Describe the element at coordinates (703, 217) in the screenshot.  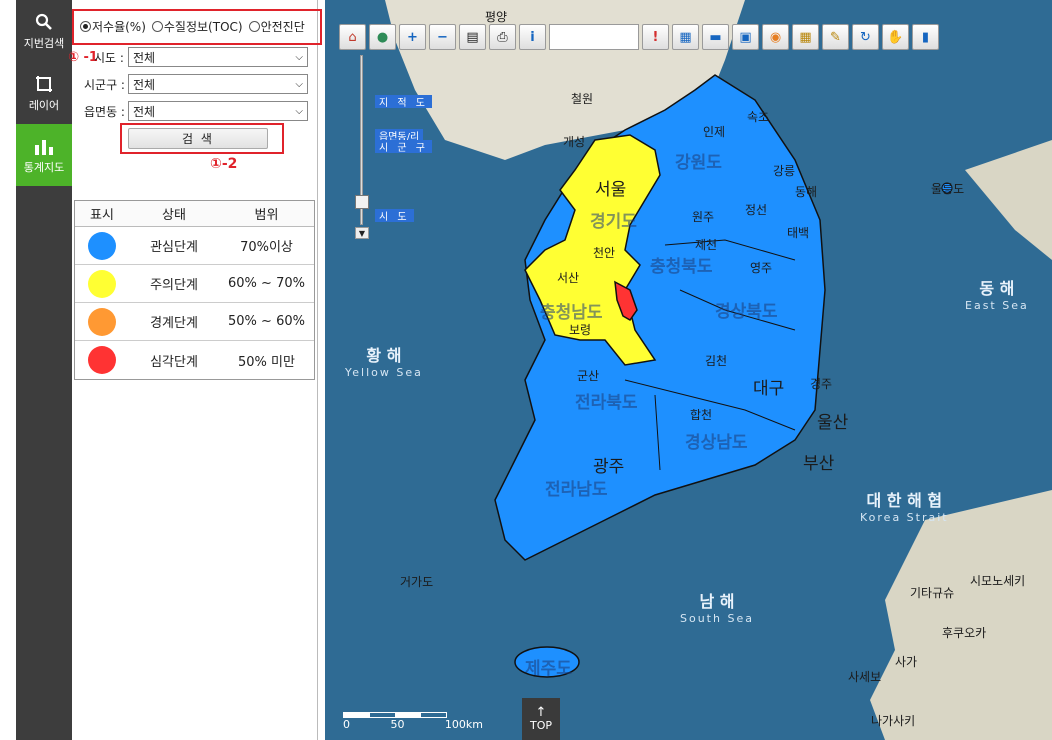
I see `city-label: 원주` at that location.